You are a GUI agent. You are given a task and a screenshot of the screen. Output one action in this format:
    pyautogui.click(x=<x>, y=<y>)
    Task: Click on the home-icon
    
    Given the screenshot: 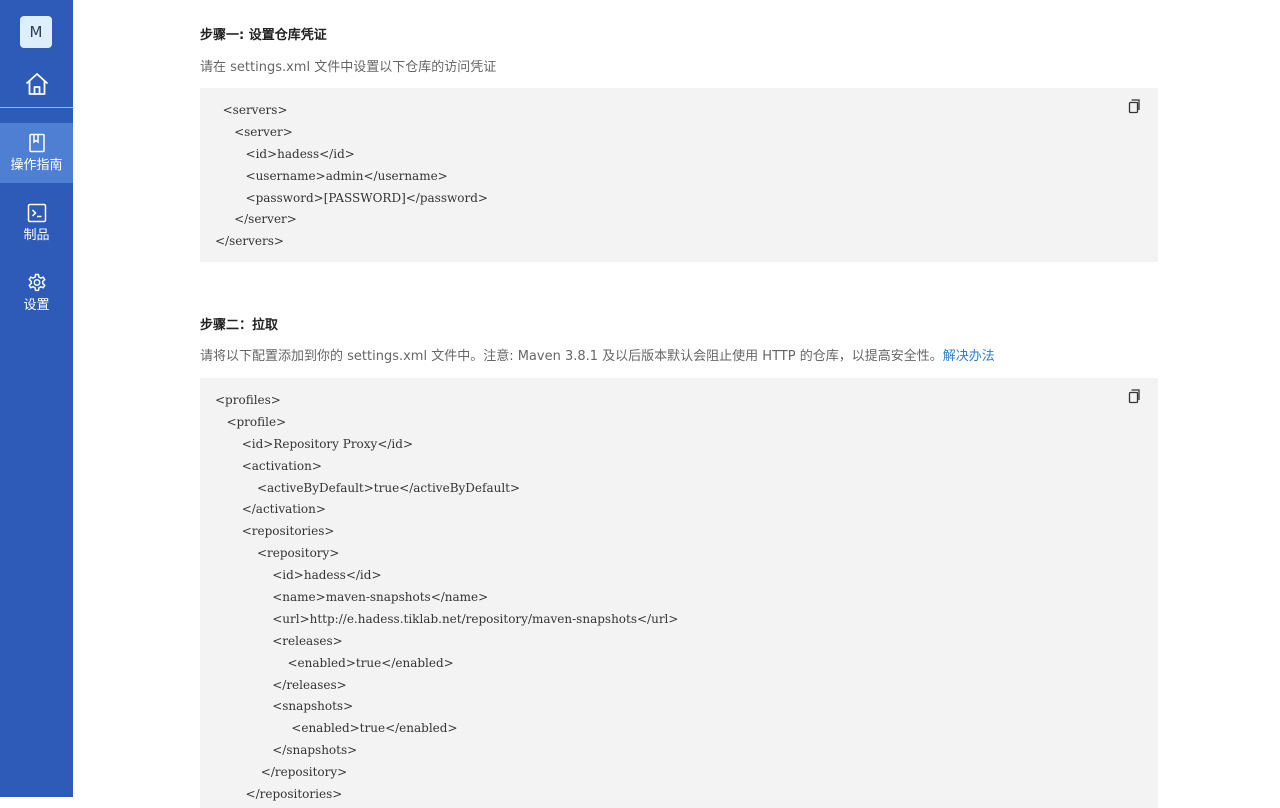 What is the action you would take?
    pyautogui.click(x=36, y=84)
    